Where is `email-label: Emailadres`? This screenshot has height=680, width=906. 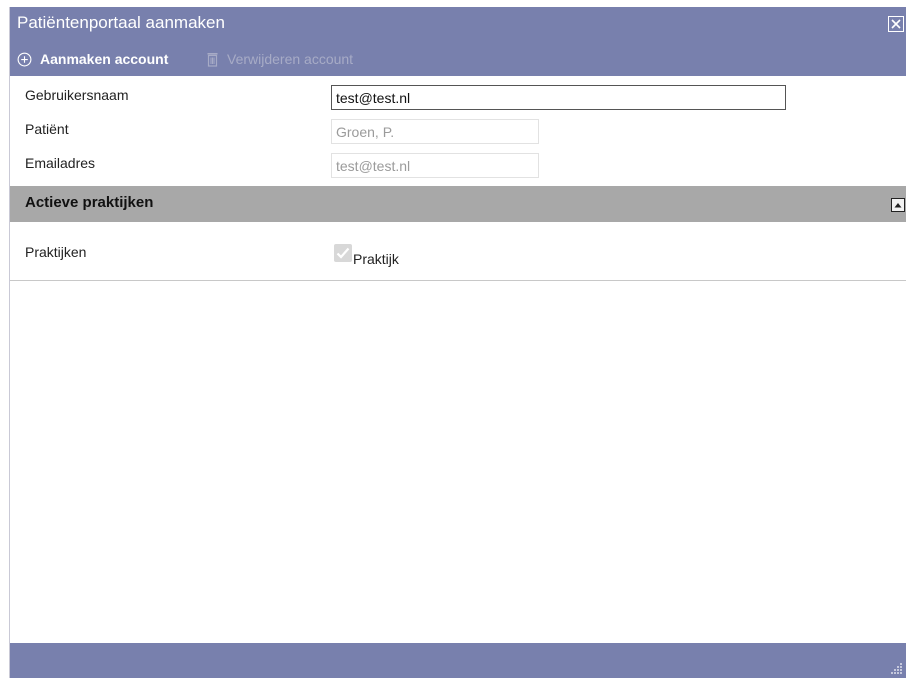 email-label: Emailadres is located at coordinates (60, 163).